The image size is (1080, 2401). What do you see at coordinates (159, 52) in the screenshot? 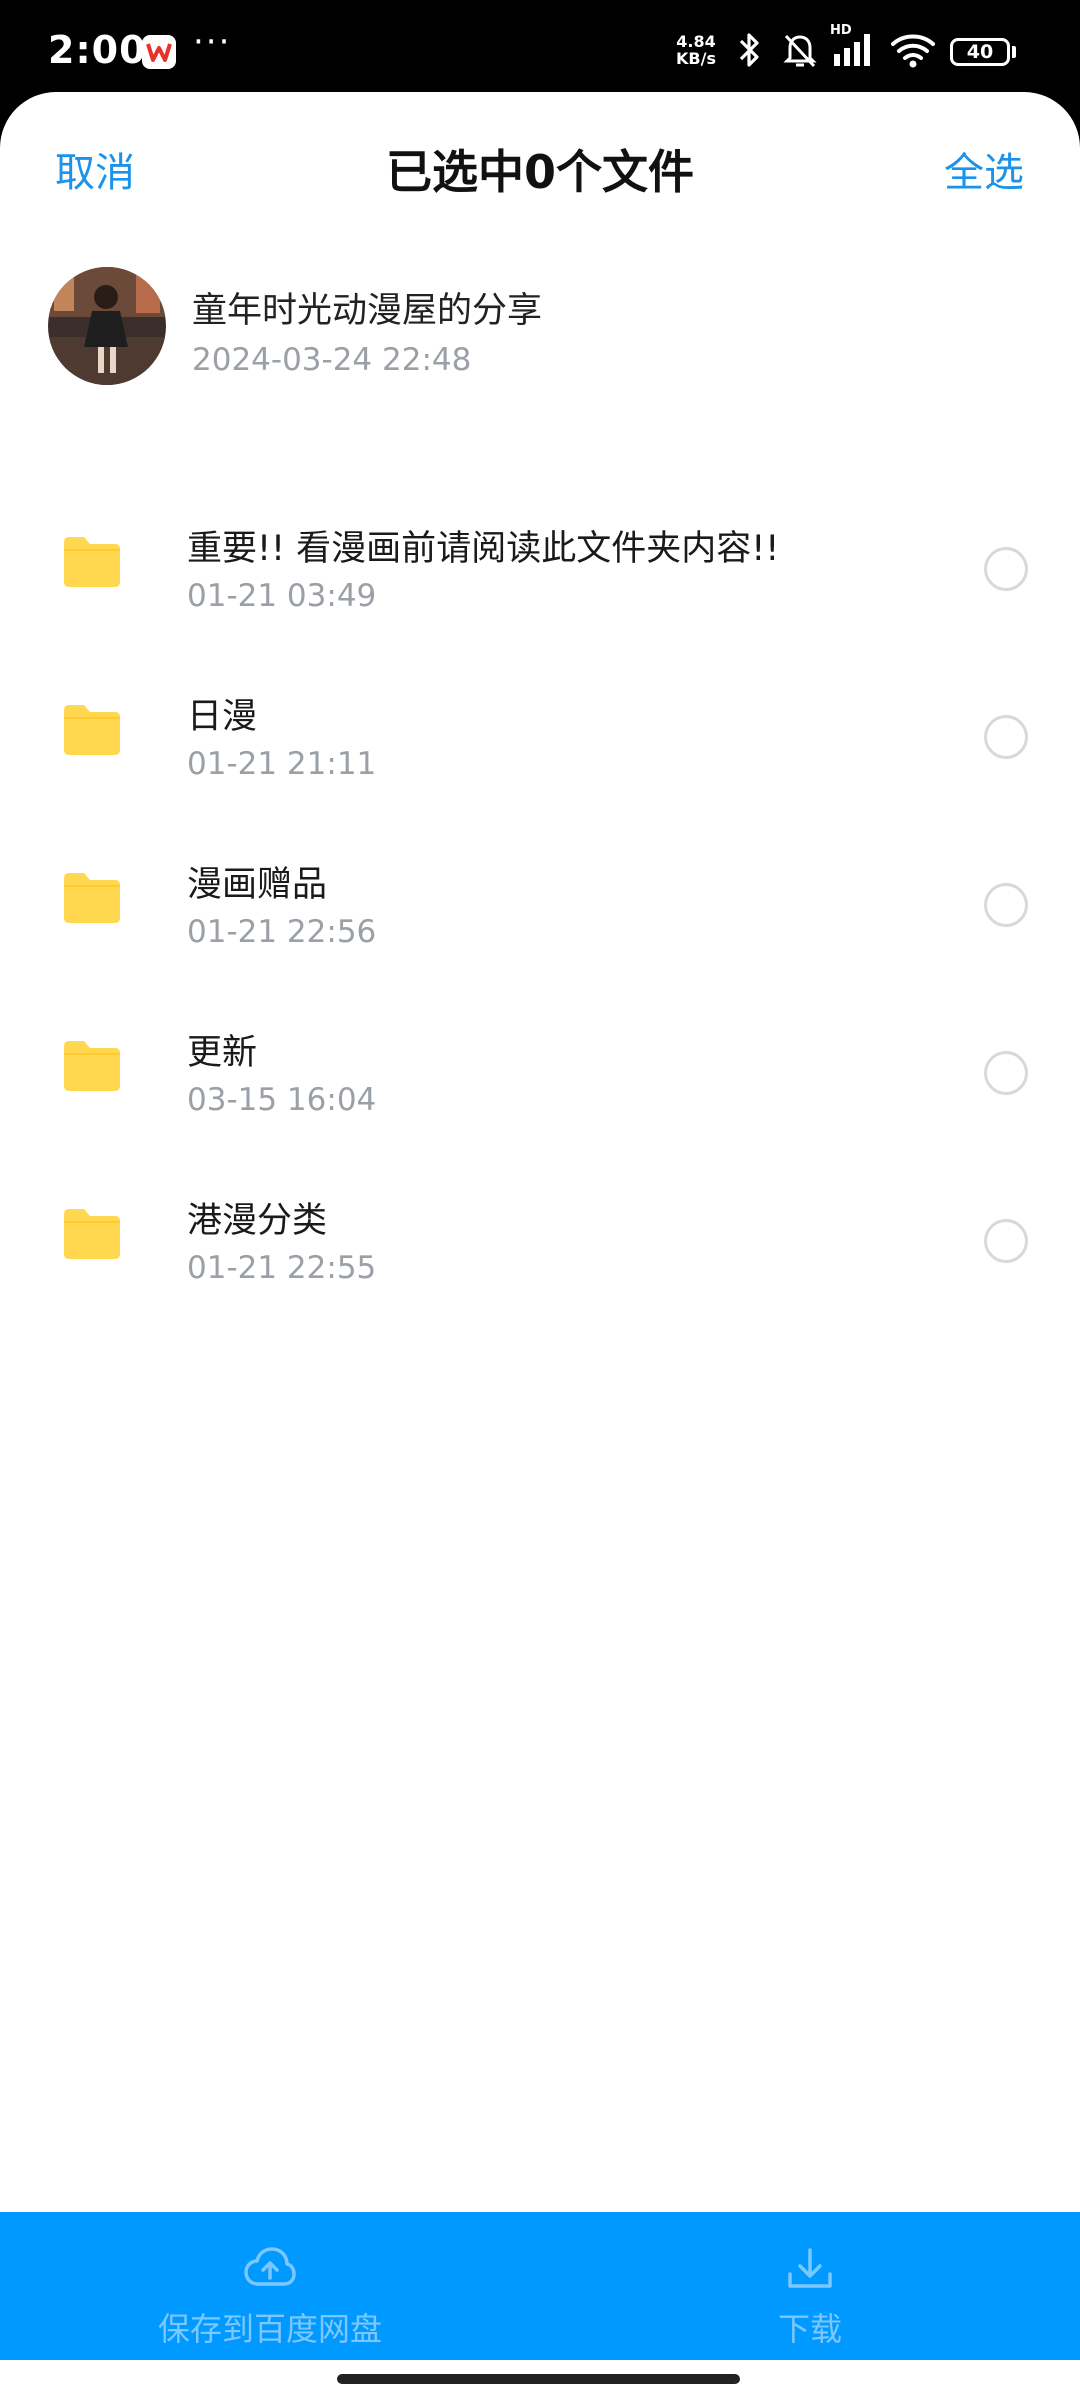
I see `wps-app-icon` at bounding box center [159, 52].